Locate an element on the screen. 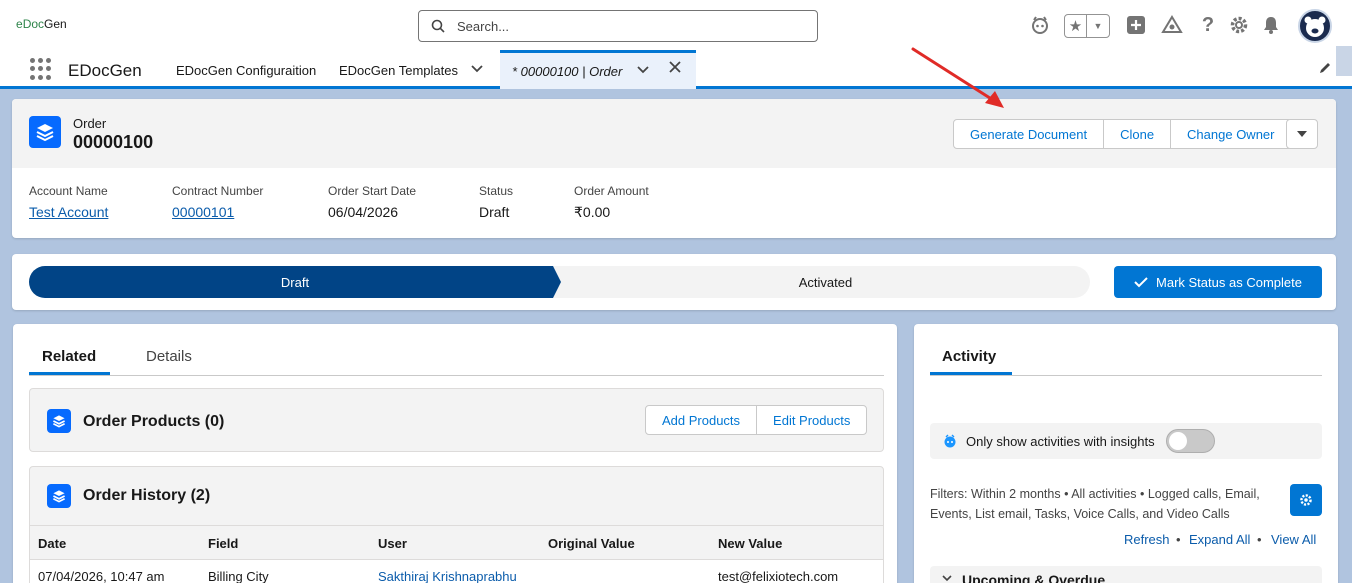 This screenshot has width=1352, height=583. insights-label: Only show activities with insights is located at coordinates (1060, 441).